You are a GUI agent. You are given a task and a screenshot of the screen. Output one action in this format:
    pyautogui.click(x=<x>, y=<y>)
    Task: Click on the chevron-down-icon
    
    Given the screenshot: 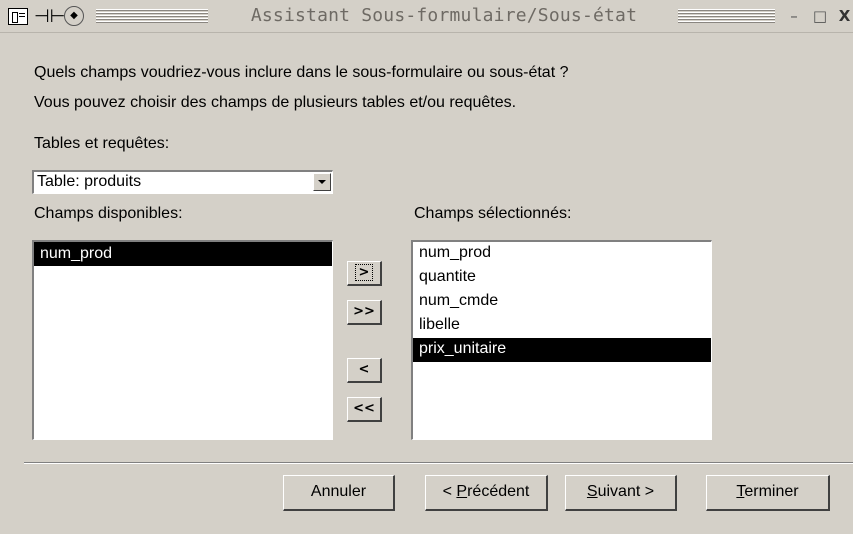 What is the action you would take?
    pyautogui.click(x=322, y=182)
    